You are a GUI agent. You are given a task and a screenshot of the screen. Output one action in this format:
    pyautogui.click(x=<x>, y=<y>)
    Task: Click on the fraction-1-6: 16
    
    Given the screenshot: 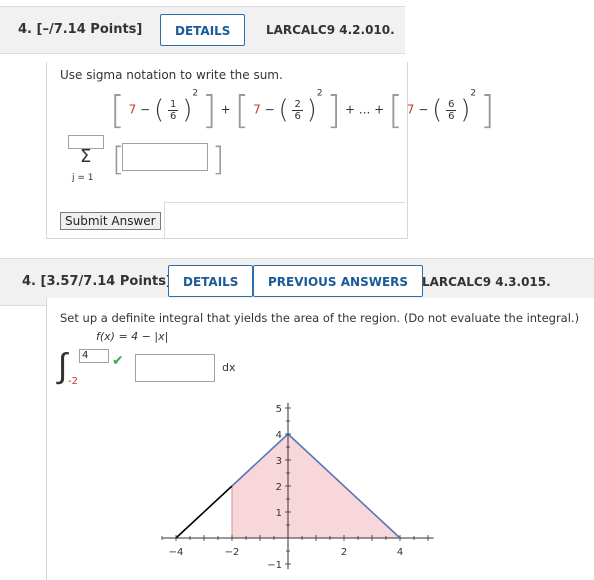 What is the action you would take?
    pyautogui.click(x=173, y=110)
    